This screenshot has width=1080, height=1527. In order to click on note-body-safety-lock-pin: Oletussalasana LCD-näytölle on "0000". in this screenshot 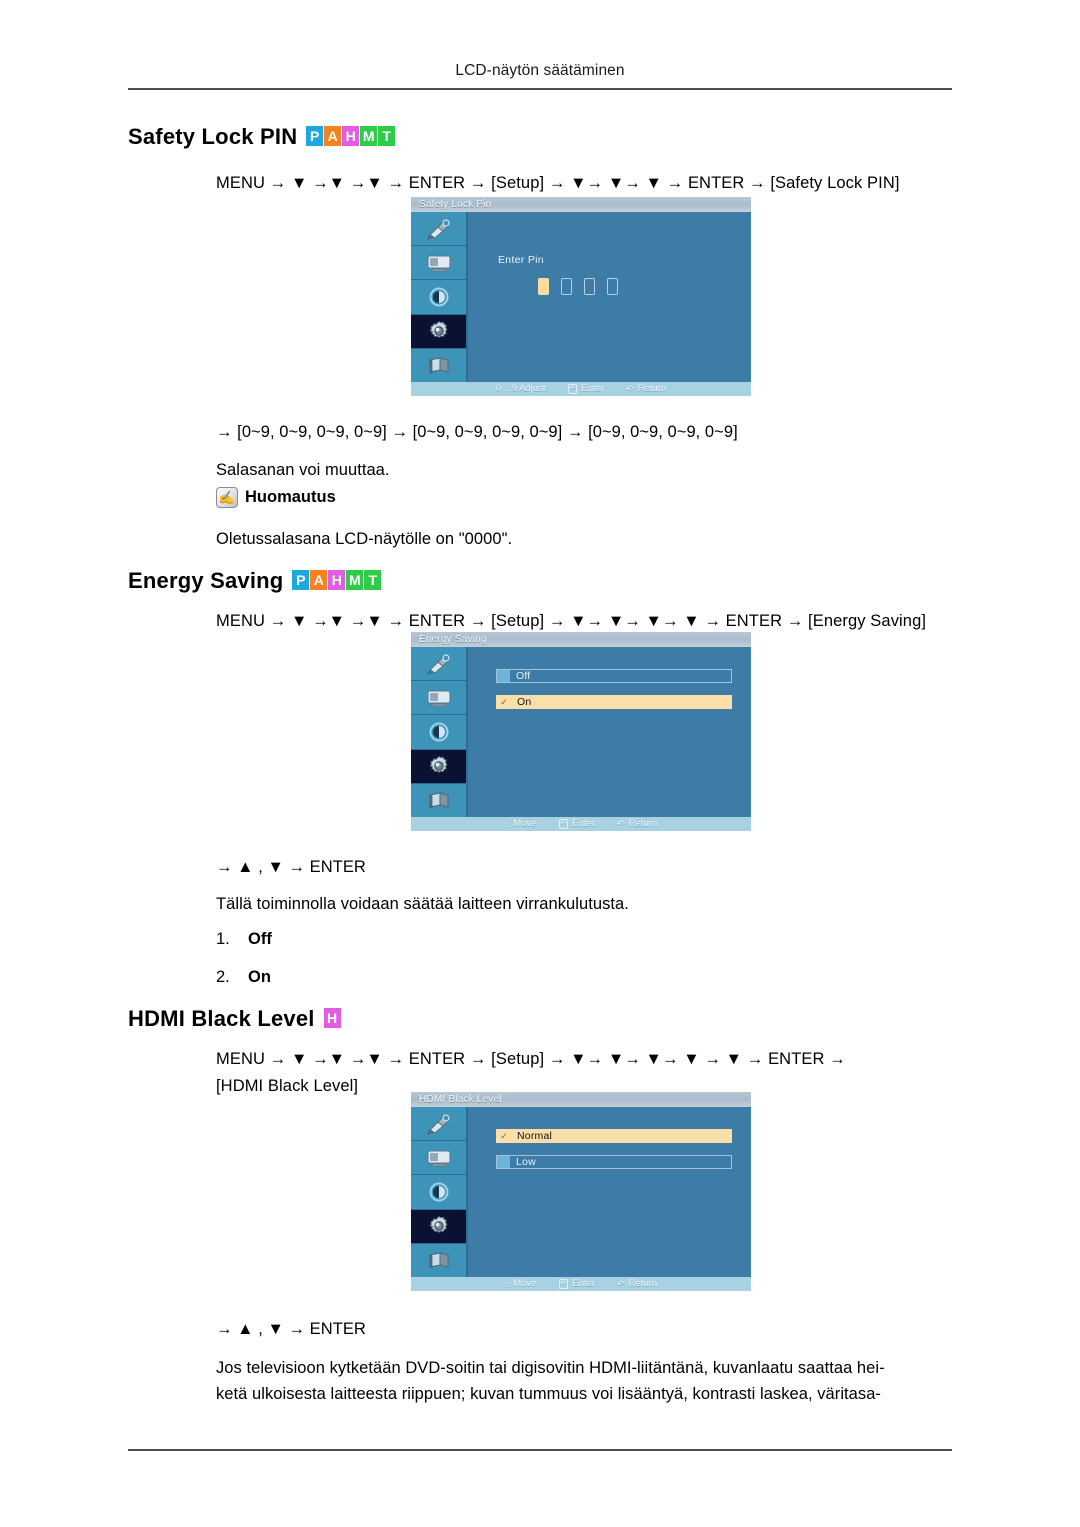, I will do `click(364, 539)`.